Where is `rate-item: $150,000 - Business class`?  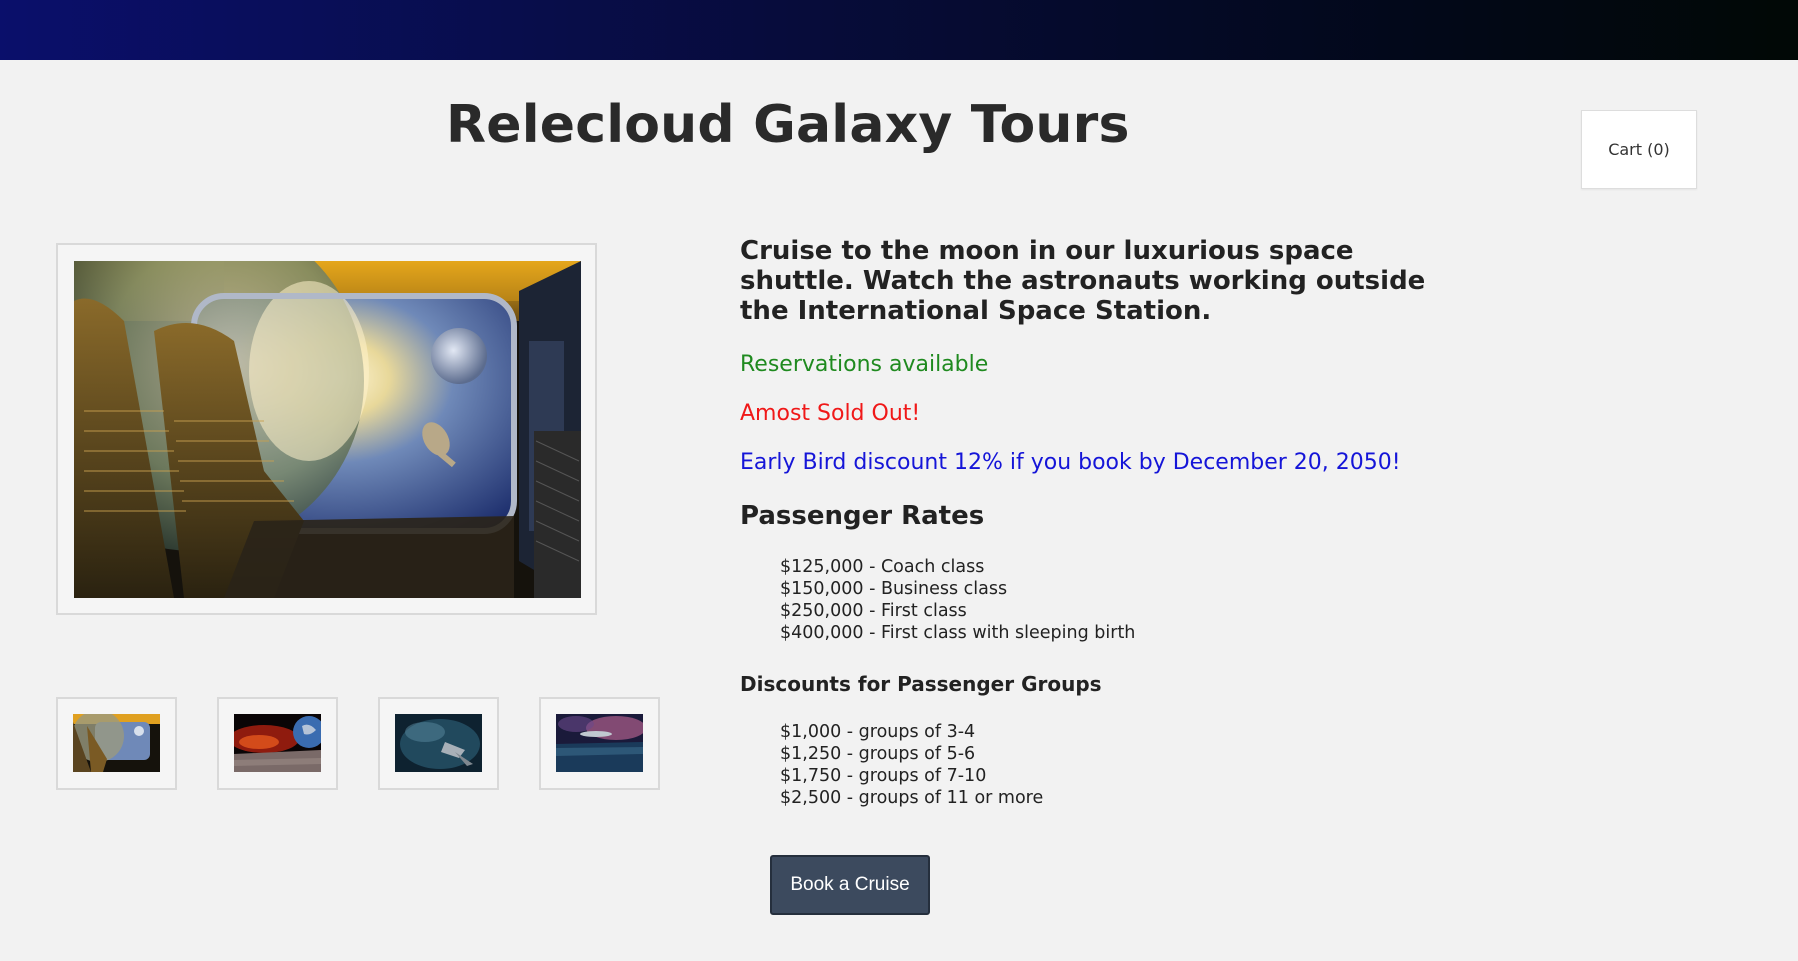
rate-item: $150,000 - Business class is located at coordinates (894, 589).